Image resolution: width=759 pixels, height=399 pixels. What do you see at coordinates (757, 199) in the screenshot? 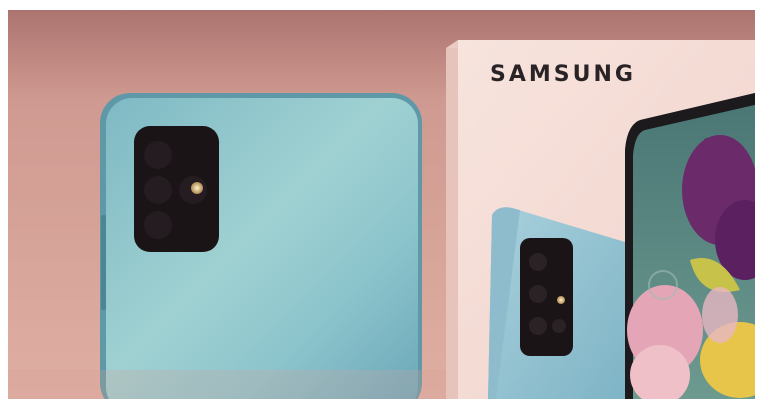
I see `frame-right` at bounding box center [757, 199].